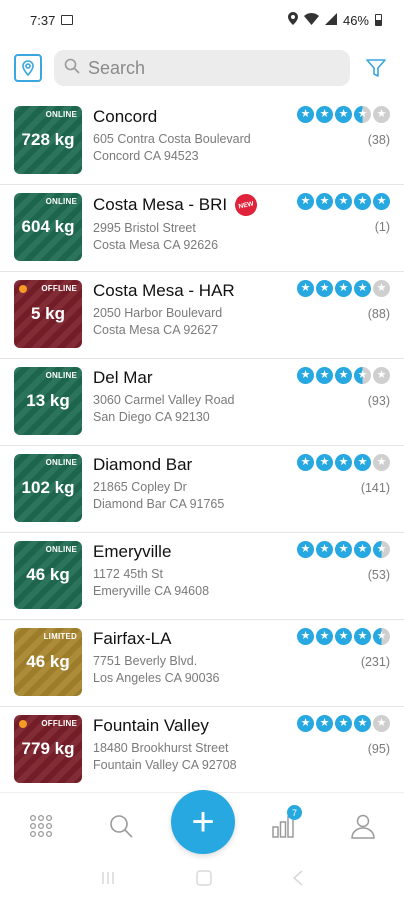 This screenshot has height=900, width=404. What do you see at coordinates (294, 812) in the screenshot?
I see `stats-badge: 7` at bounding box center [294, 812].